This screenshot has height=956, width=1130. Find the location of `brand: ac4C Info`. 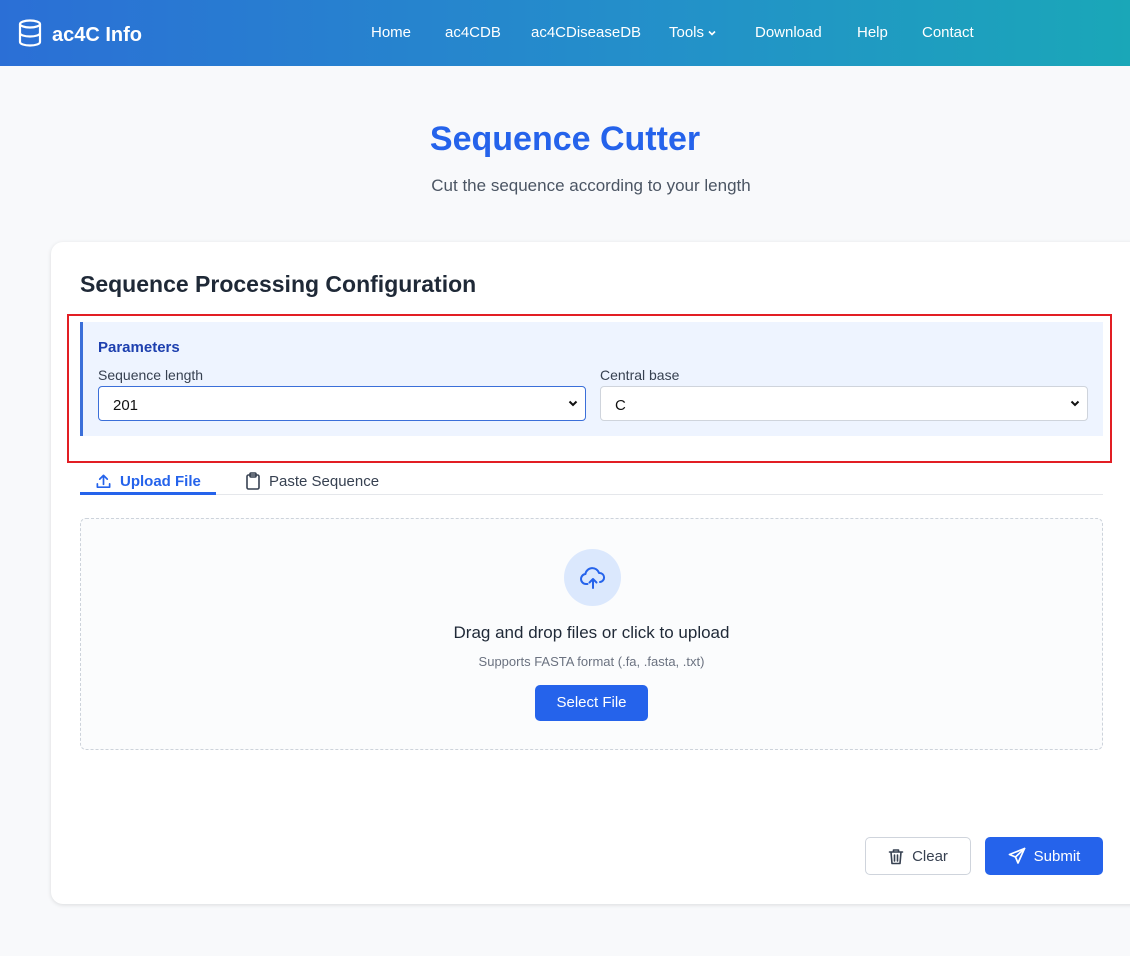

brand: ac4C Info is located at coordinates (79, 35).